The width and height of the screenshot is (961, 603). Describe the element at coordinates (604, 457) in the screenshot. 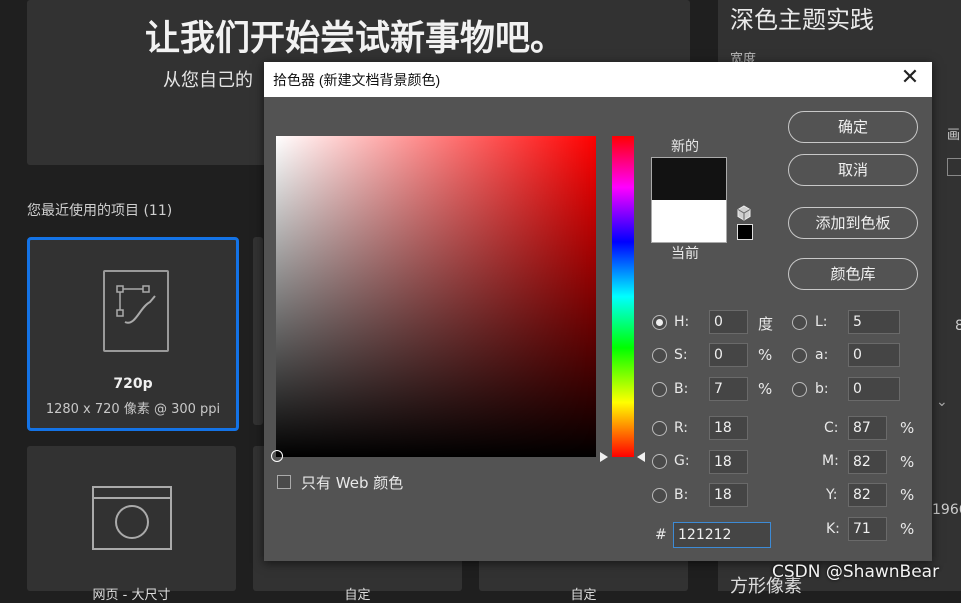

I see `hue-slider-handle-left` at that location.